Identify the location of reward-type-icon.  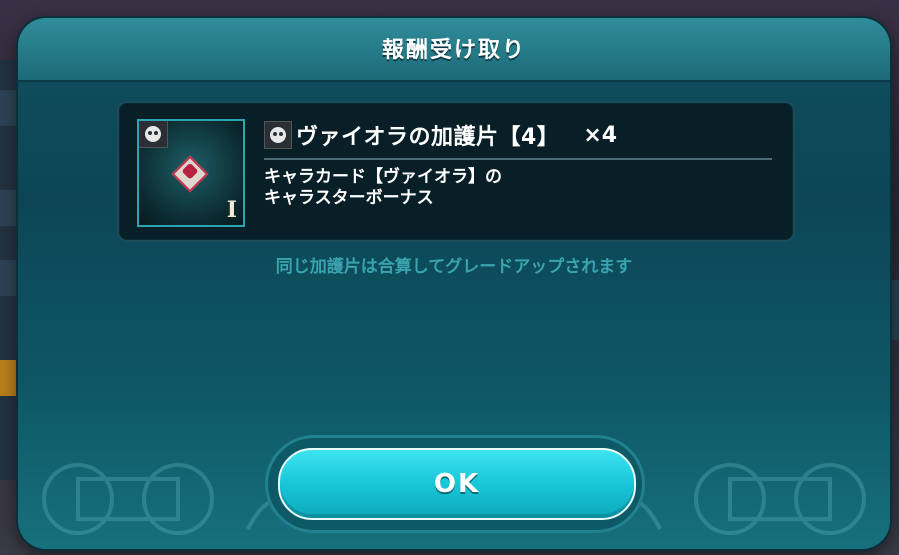
(278, 135).